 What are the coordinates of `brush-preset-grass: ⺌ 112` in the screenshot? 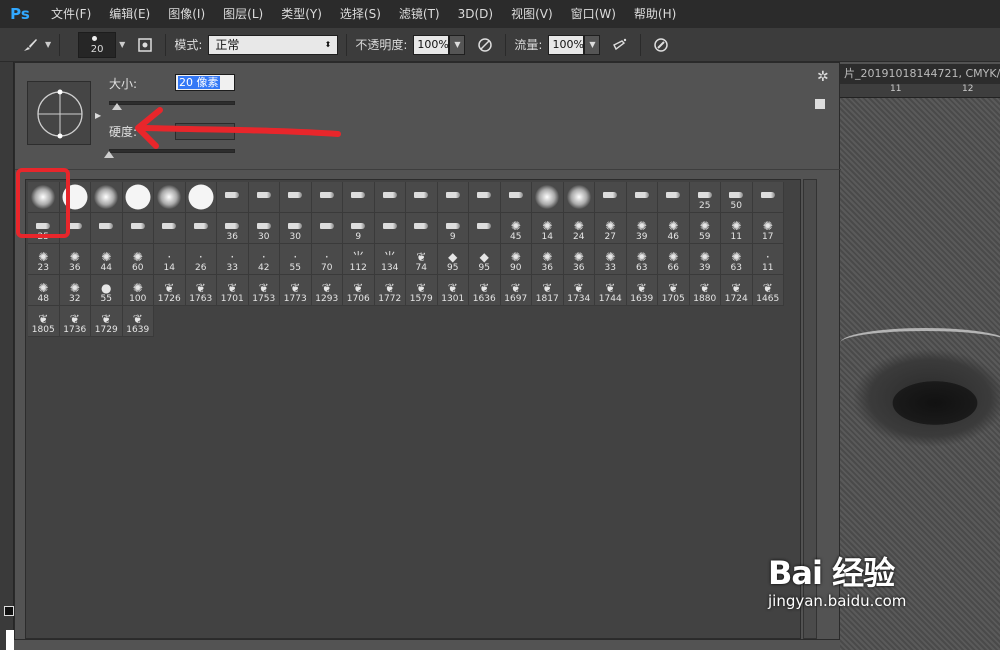 It's located at (359, 259).